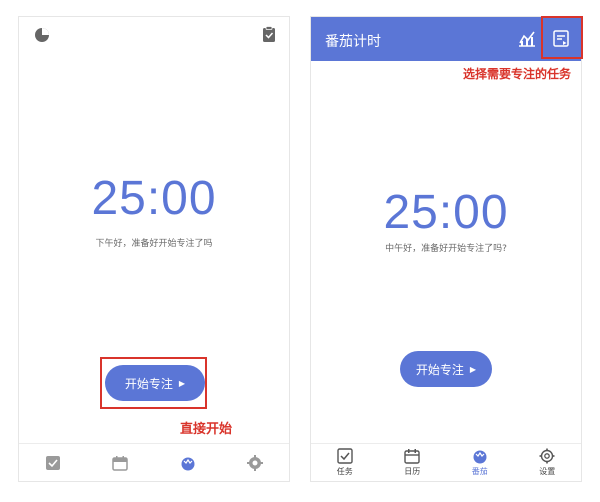  Describe the element at coordinates (153, 383) in the screenshot. I see `highlight-start-button` at that location.